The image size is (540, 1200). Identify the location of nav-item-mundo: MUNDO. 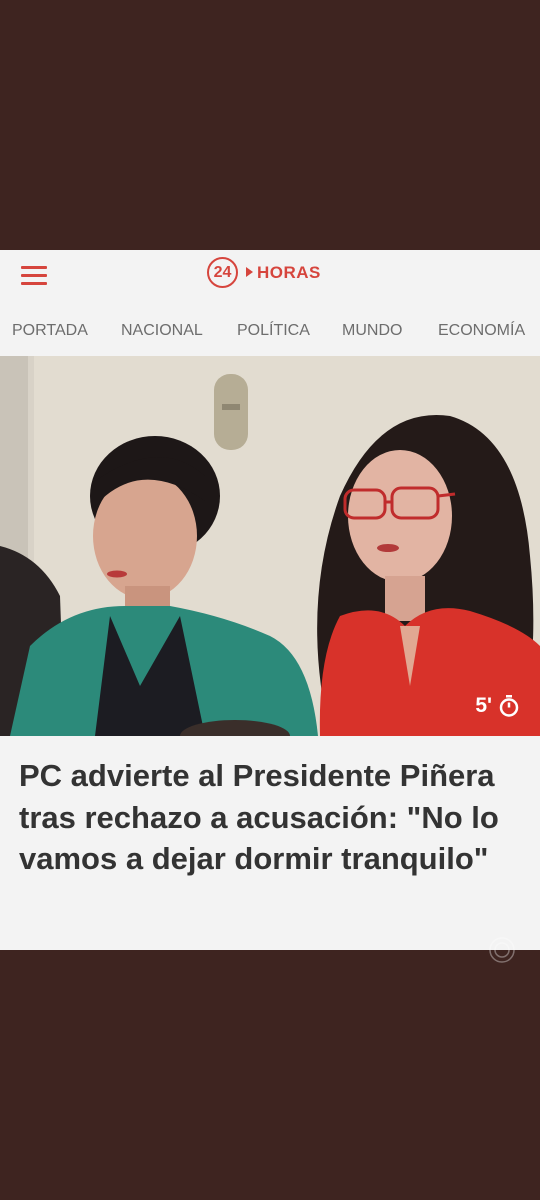
(372, 331).